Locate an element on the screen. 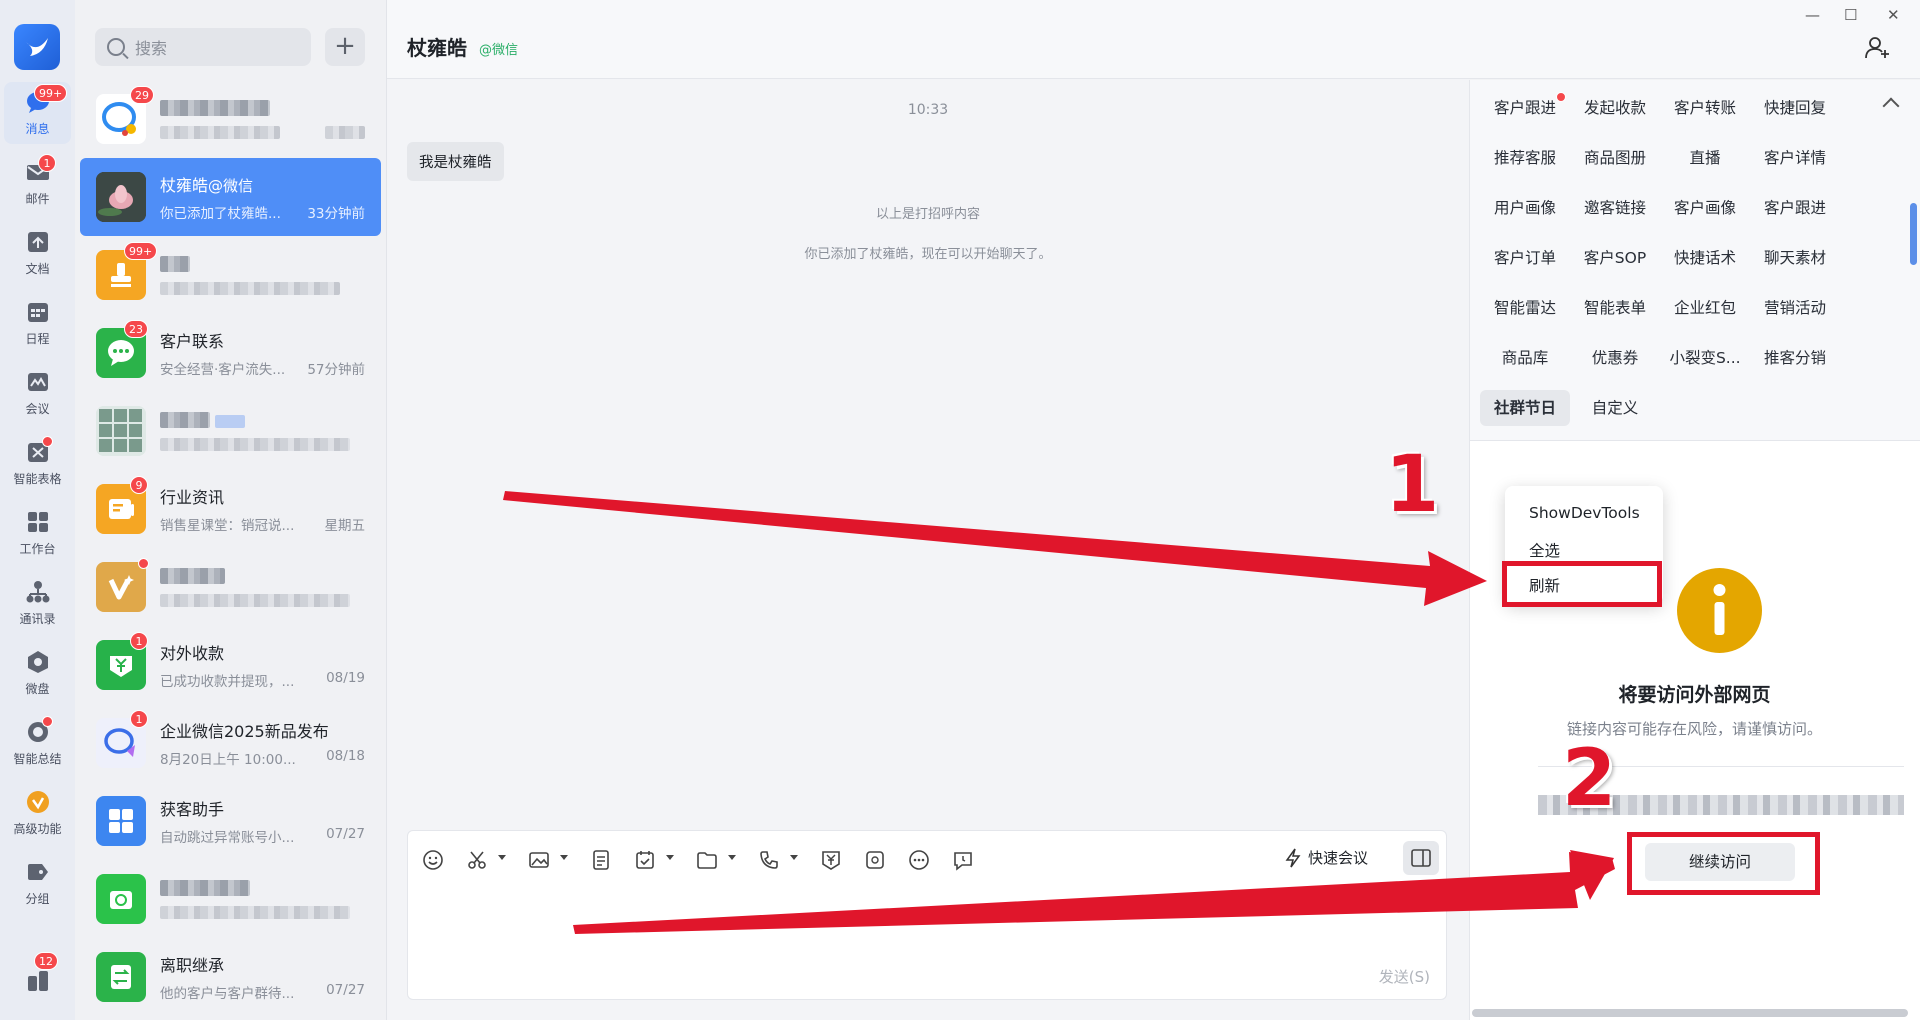 The width and height of the screenshot is (1920, 1020). lightning-icon is located at coordinates (1293, 857).